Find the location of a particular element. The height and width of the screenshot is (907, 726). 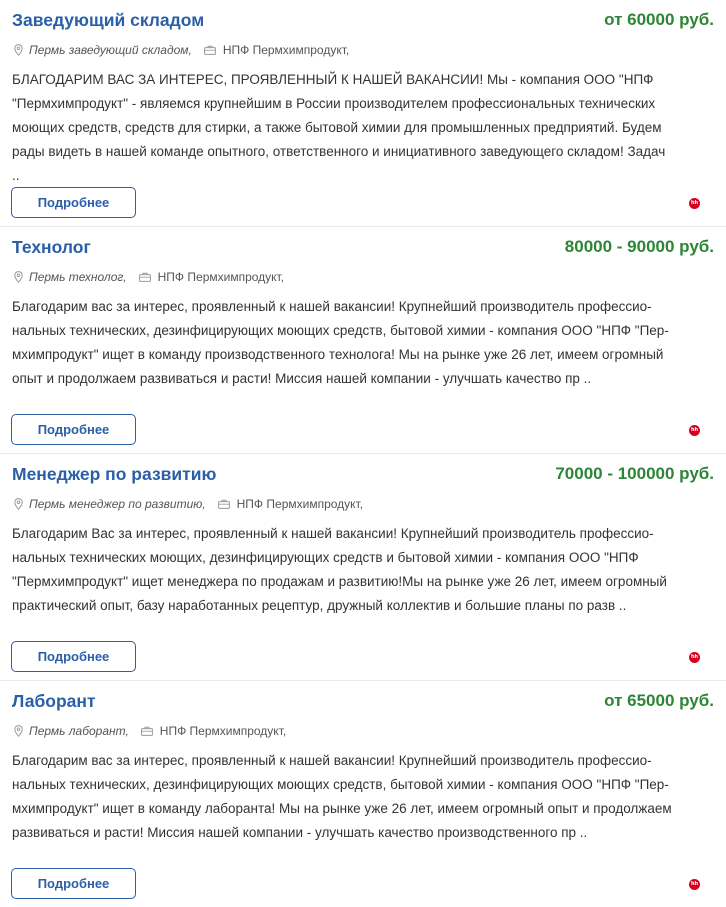

vacancy-title-link: Технолог is located at coordinates (51, 247).